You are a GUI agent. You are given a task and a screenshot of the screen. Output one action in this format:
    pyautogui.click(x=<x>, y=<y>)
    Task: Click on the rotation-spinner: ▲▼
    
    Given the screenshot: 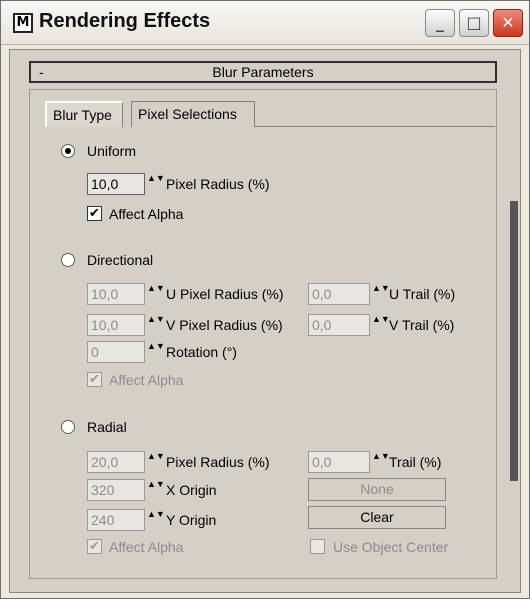 What is the action you would take?
    pyautogui.click(x=156, y=352)
    